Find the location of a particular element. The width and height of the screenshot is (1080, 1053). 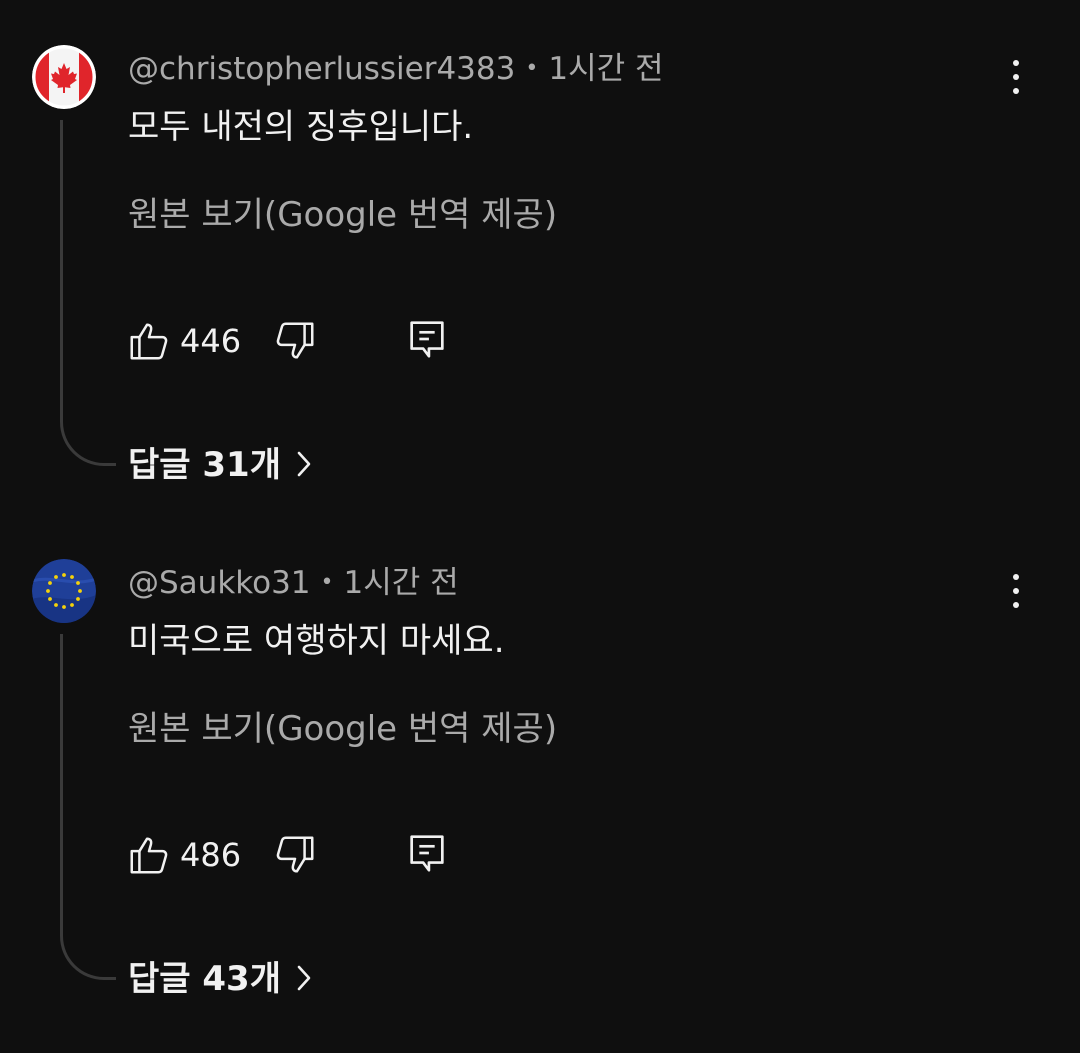

canada-flag-icon is located at coordinates (64, 77).